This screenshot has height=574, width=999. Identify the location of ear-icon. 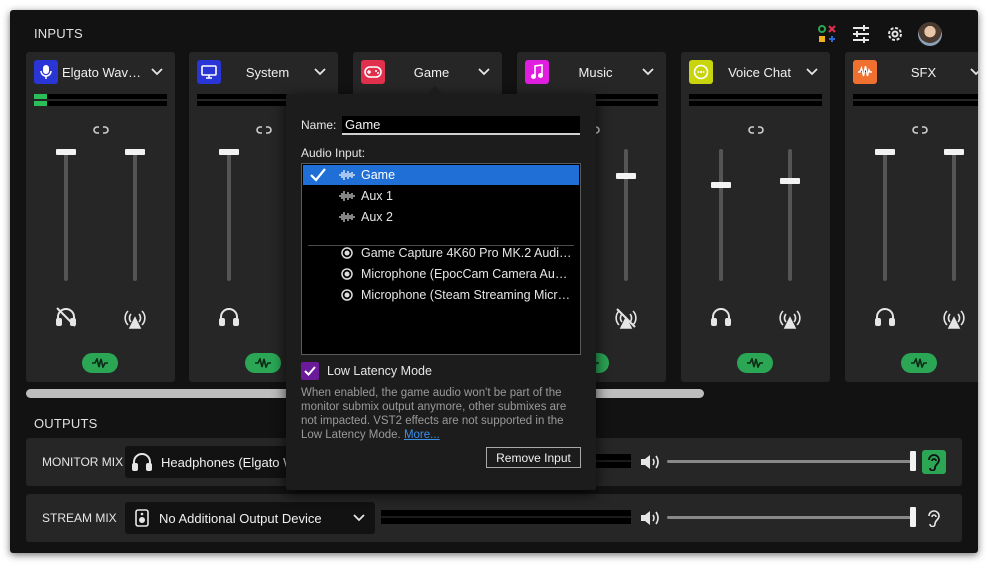
(934, 518).